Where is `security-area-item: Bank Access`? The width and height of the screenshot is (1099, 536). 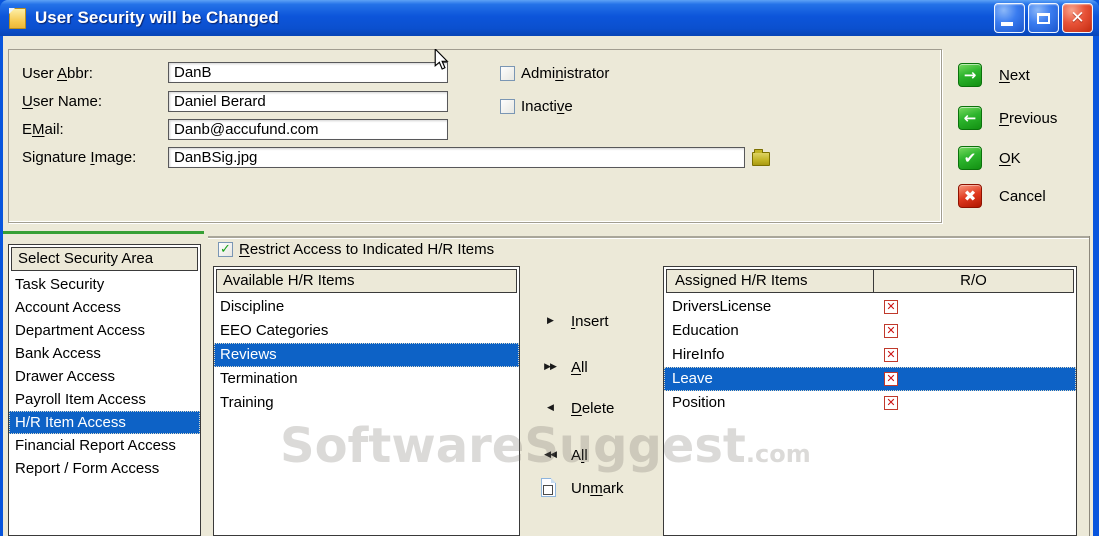 security-area-item: Bank Access is located at coordinates (104, 353).